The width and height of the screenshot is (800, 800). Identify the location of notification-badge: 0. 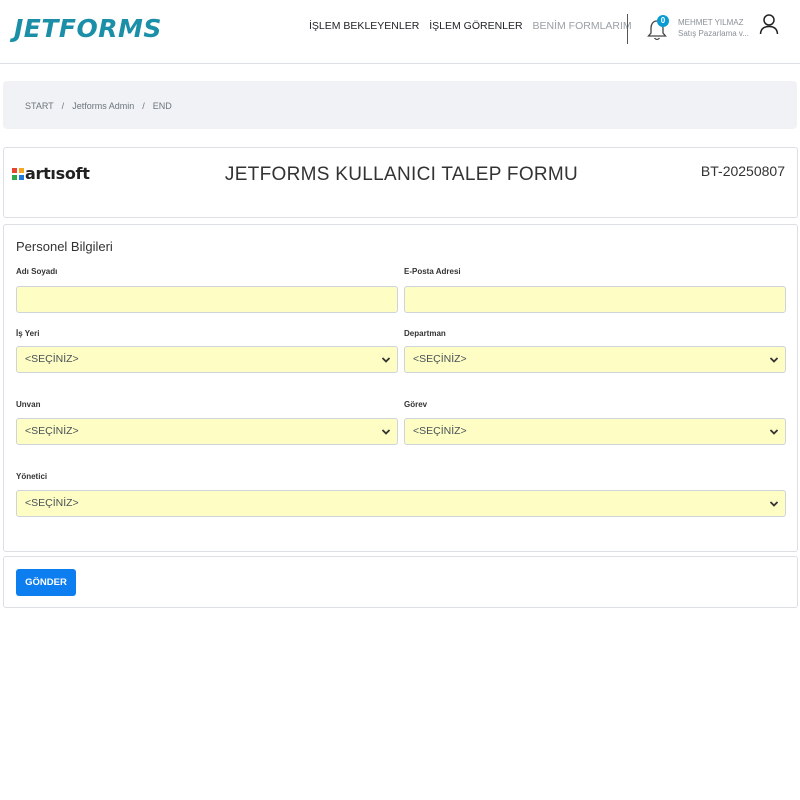
(663, 21).